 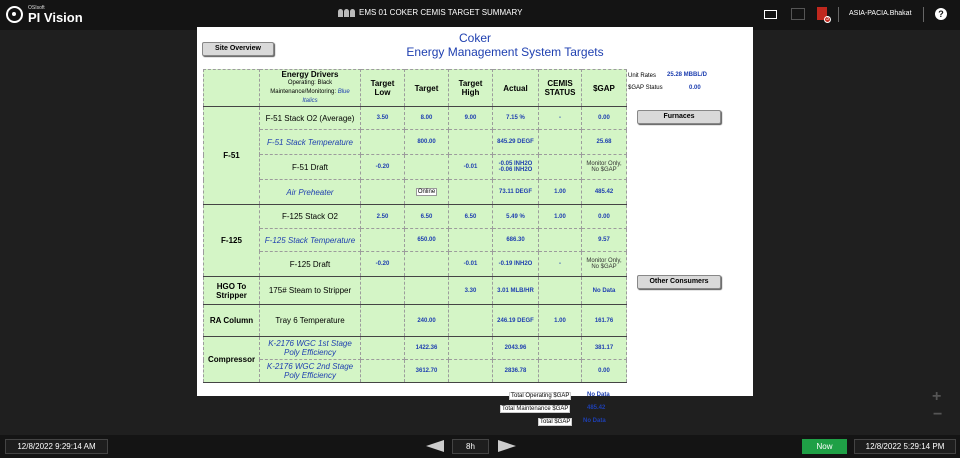 I want to click on gap-cell: No Data, so click(x=604, y=290).